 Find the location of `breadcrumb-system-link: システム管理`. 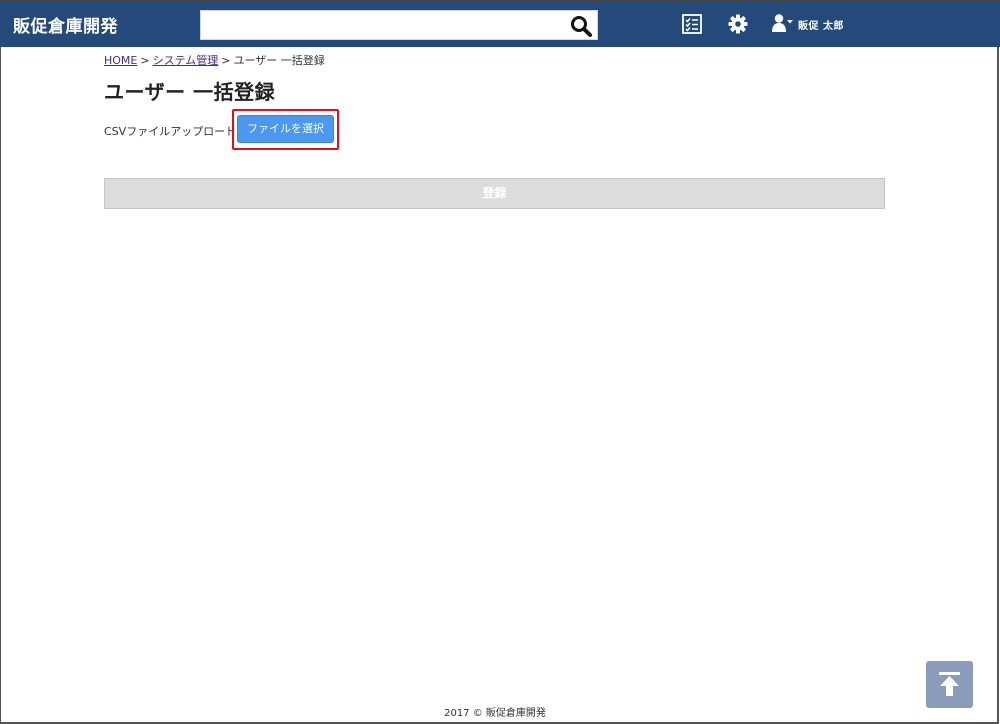

breadcrumb-system-link: システム管理 is located at coordinates (186, 60).